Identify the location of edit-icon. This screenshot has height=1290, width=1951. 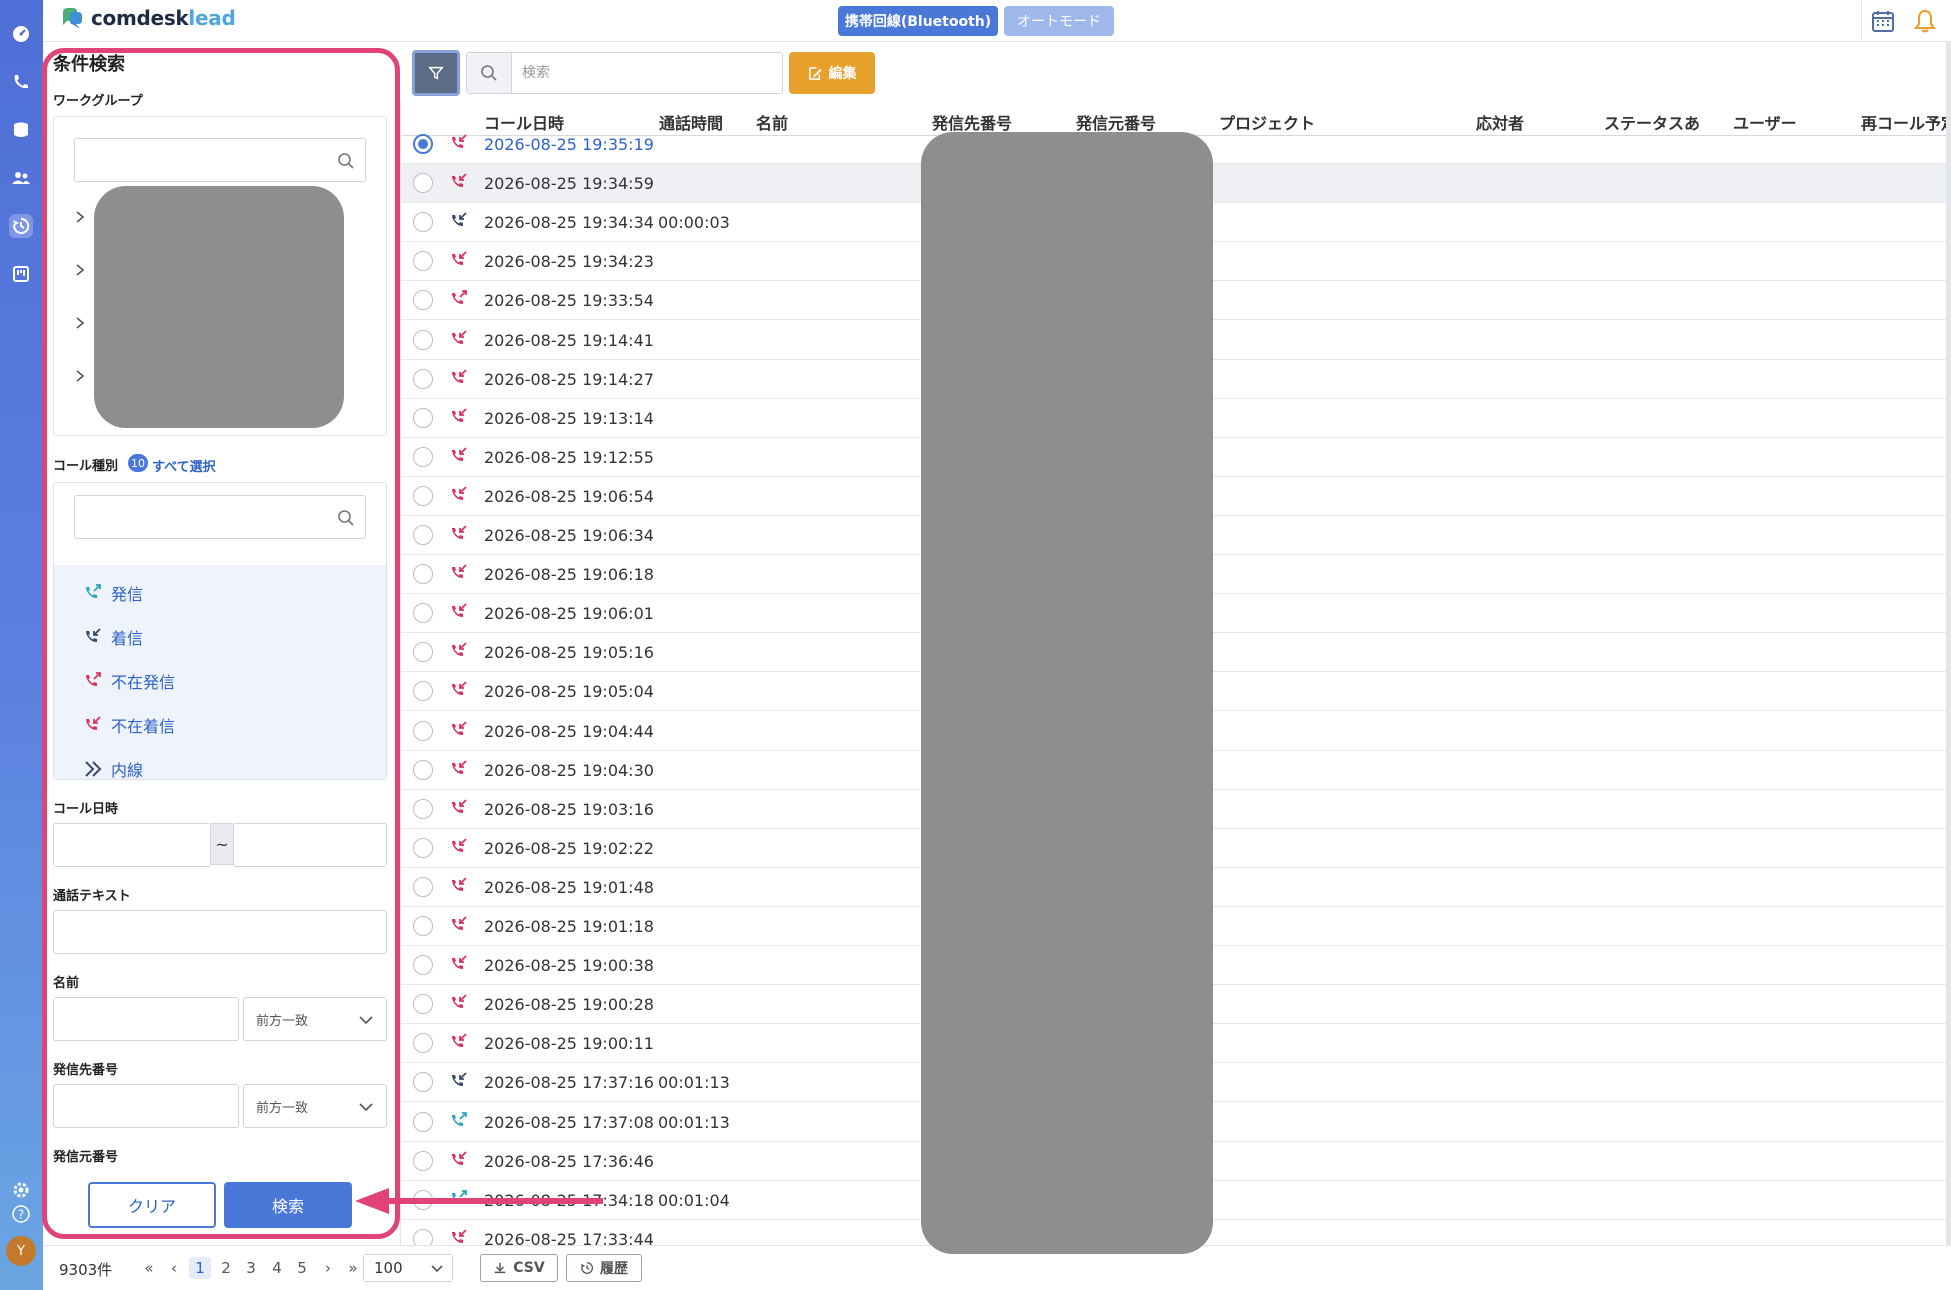
(815, 73).